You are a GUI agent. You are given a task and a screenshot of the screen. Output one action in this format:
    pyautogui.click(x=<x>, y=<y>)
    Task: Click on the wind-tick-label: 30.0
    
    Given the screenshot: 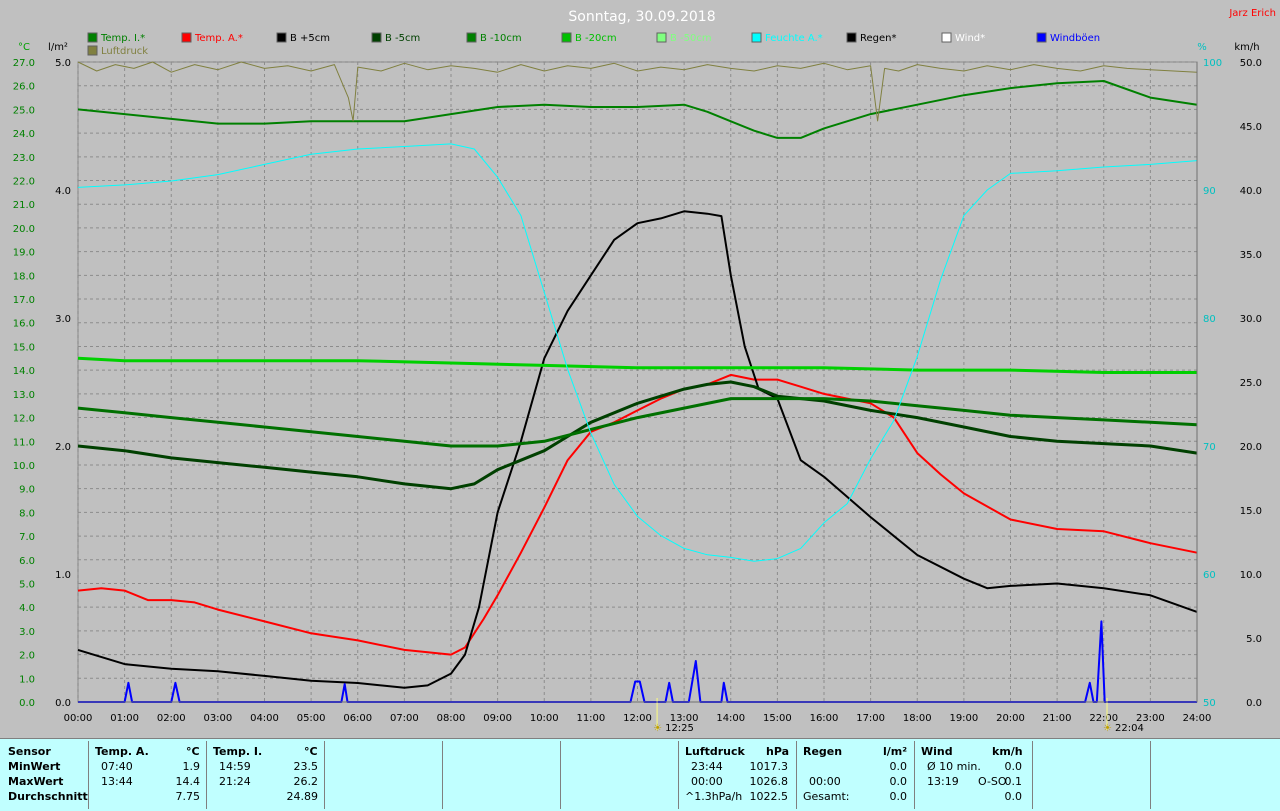 What is the action you would take?
    pyautogui.click(x=1251, y=319)
    